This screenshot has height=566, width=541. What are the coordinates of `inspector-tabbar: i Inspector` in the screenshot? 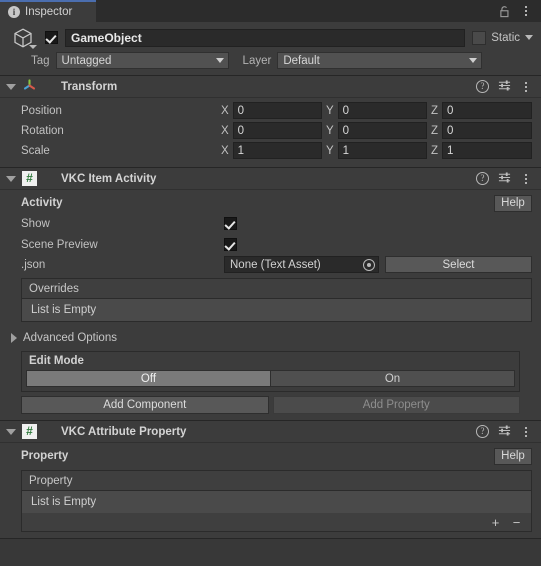 It's located at (270, 11).